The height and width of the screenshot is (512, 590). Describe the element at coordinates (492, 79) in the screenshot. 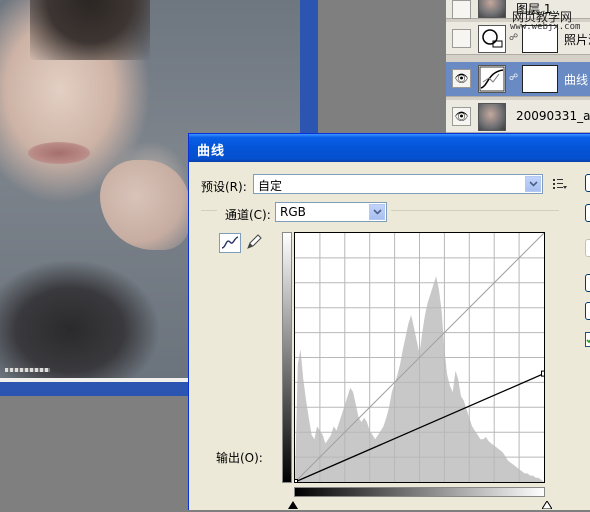

I see `curves-icon` at that location.